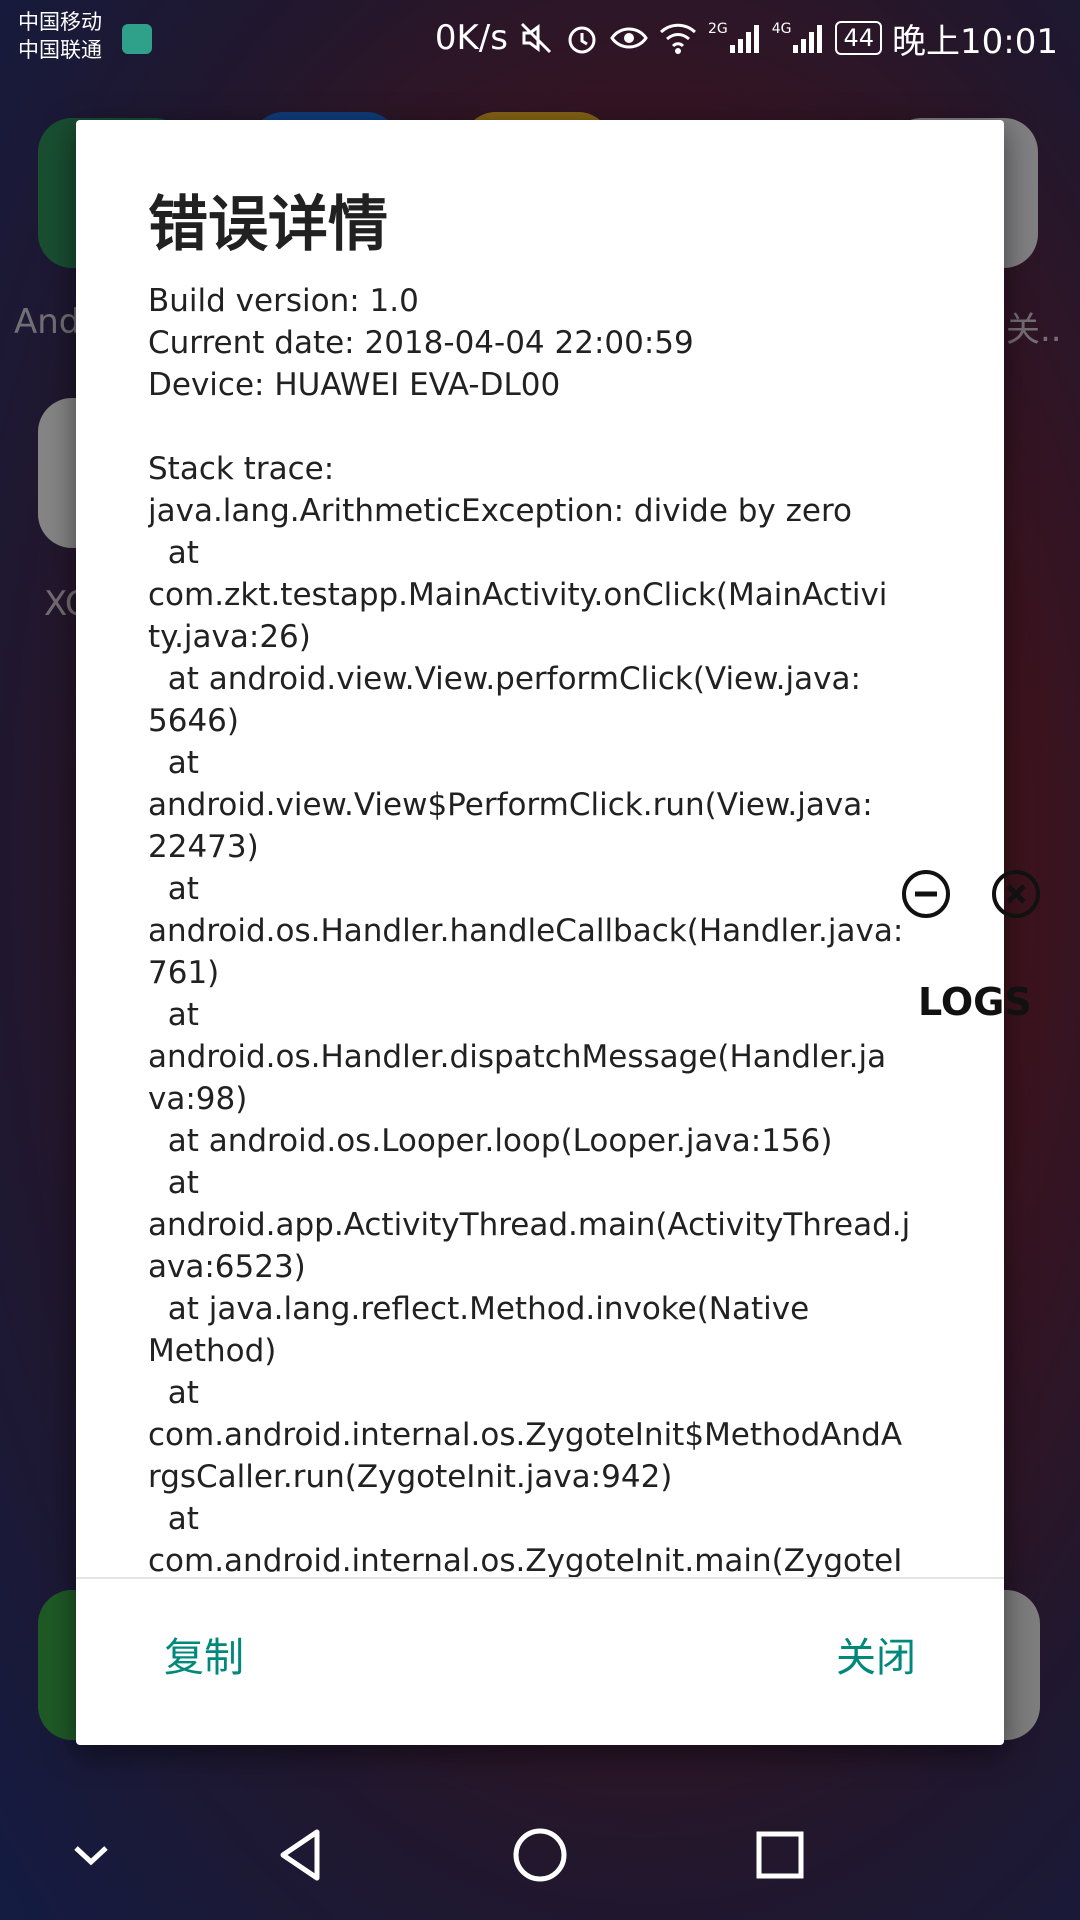 This screenshot has width=1080, height=1920. What do you see at coordinates (91, 1855) in the screenshot?
I see `chevron-down-icon` at bounding box center [91, 1855].